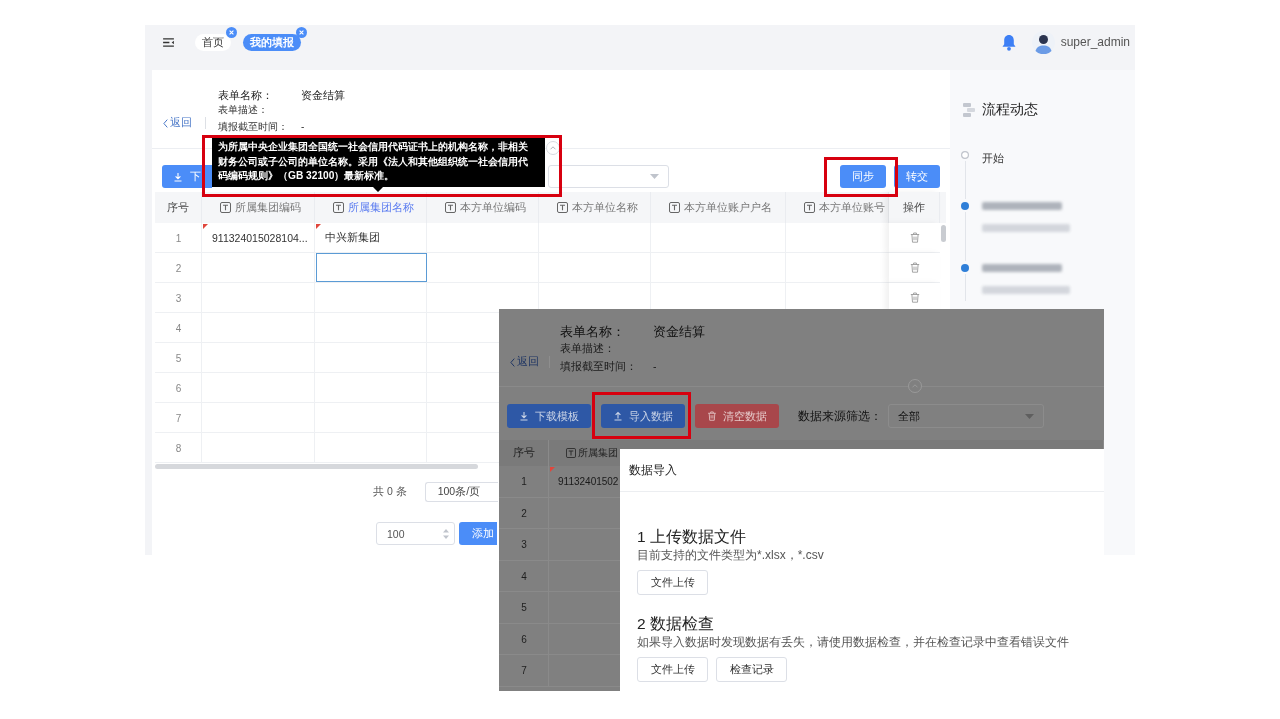 The image size is (1280, 719). Describe the element at coordinates (965, 155) in the screenshot. I see `timeline-ring-icon` at that location.